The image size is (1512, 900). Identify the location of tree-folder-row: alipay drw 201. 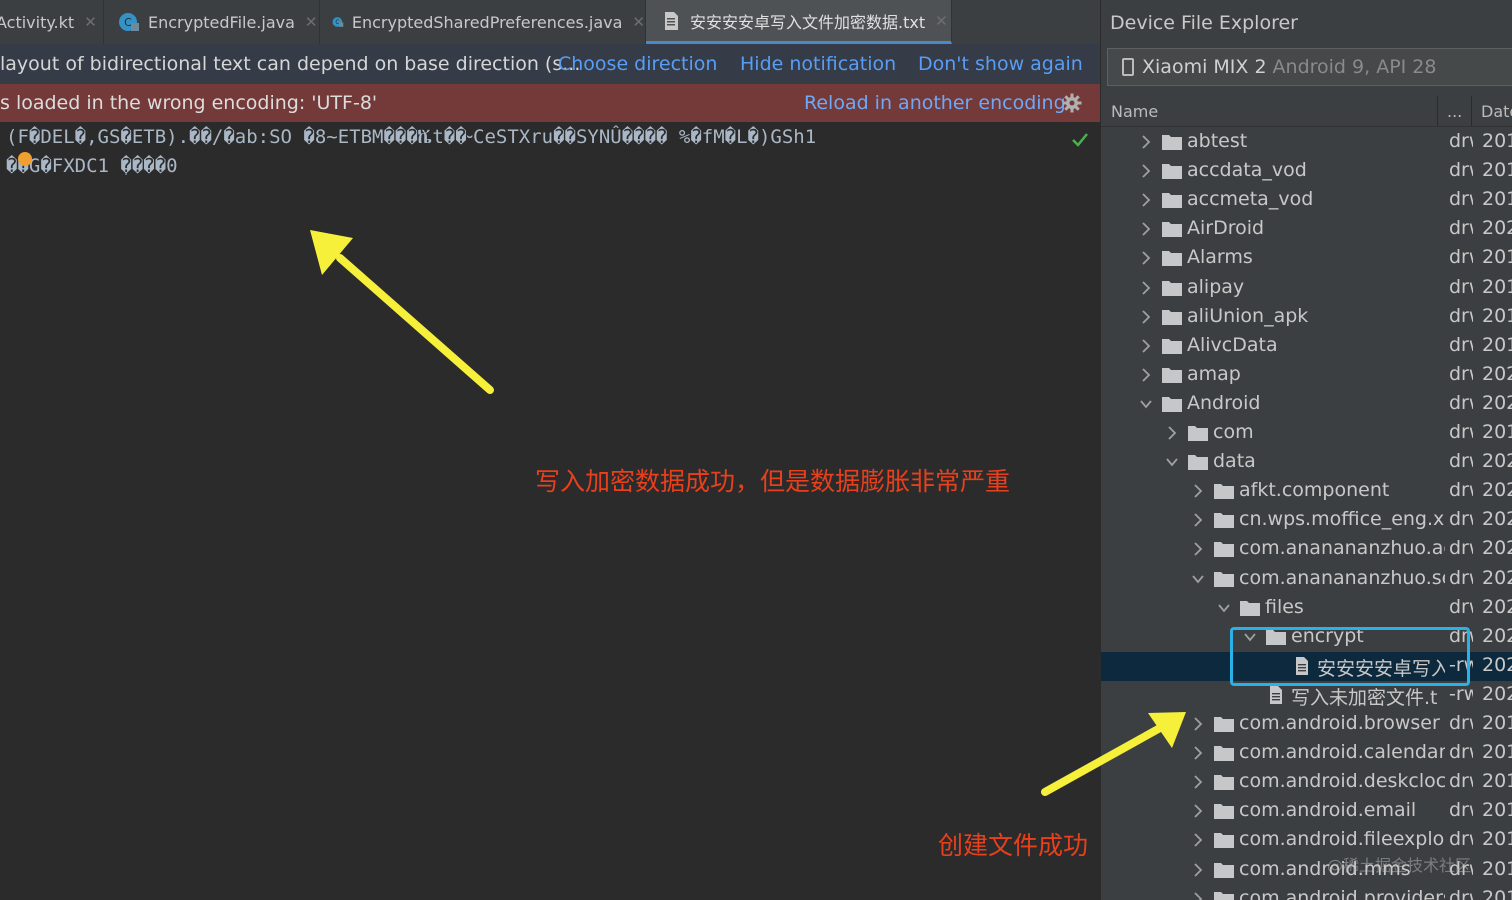
(1306, 288).